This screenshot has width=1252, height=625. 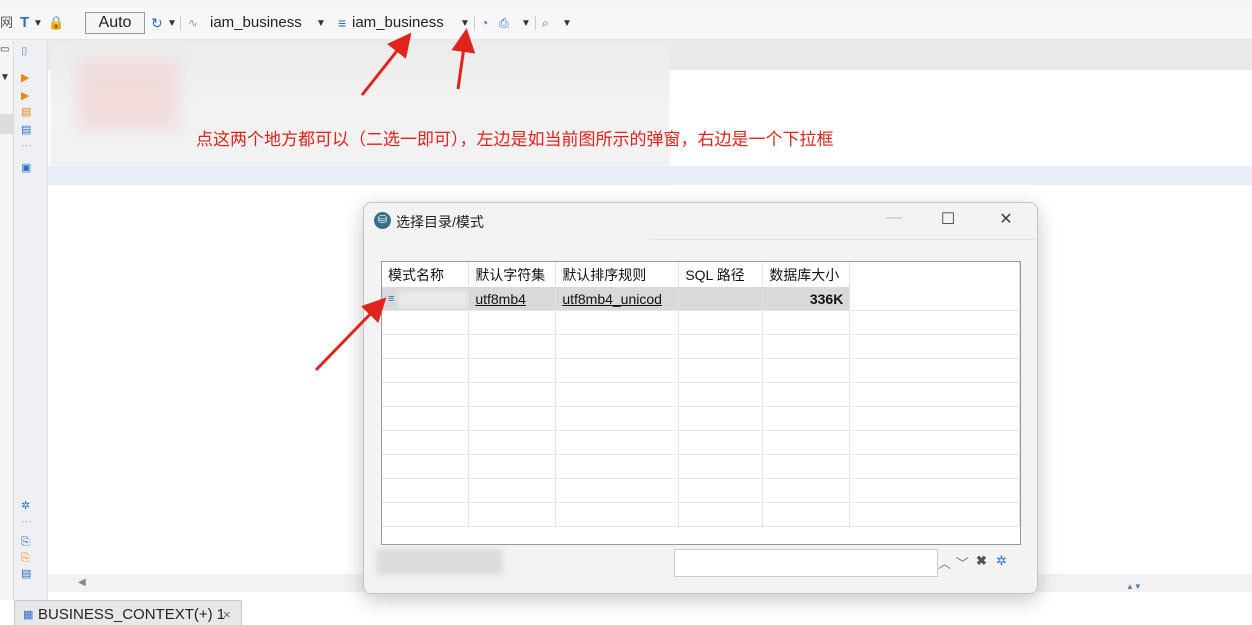 I want to click on format-icon: ▤, so click(x=26, y=574).